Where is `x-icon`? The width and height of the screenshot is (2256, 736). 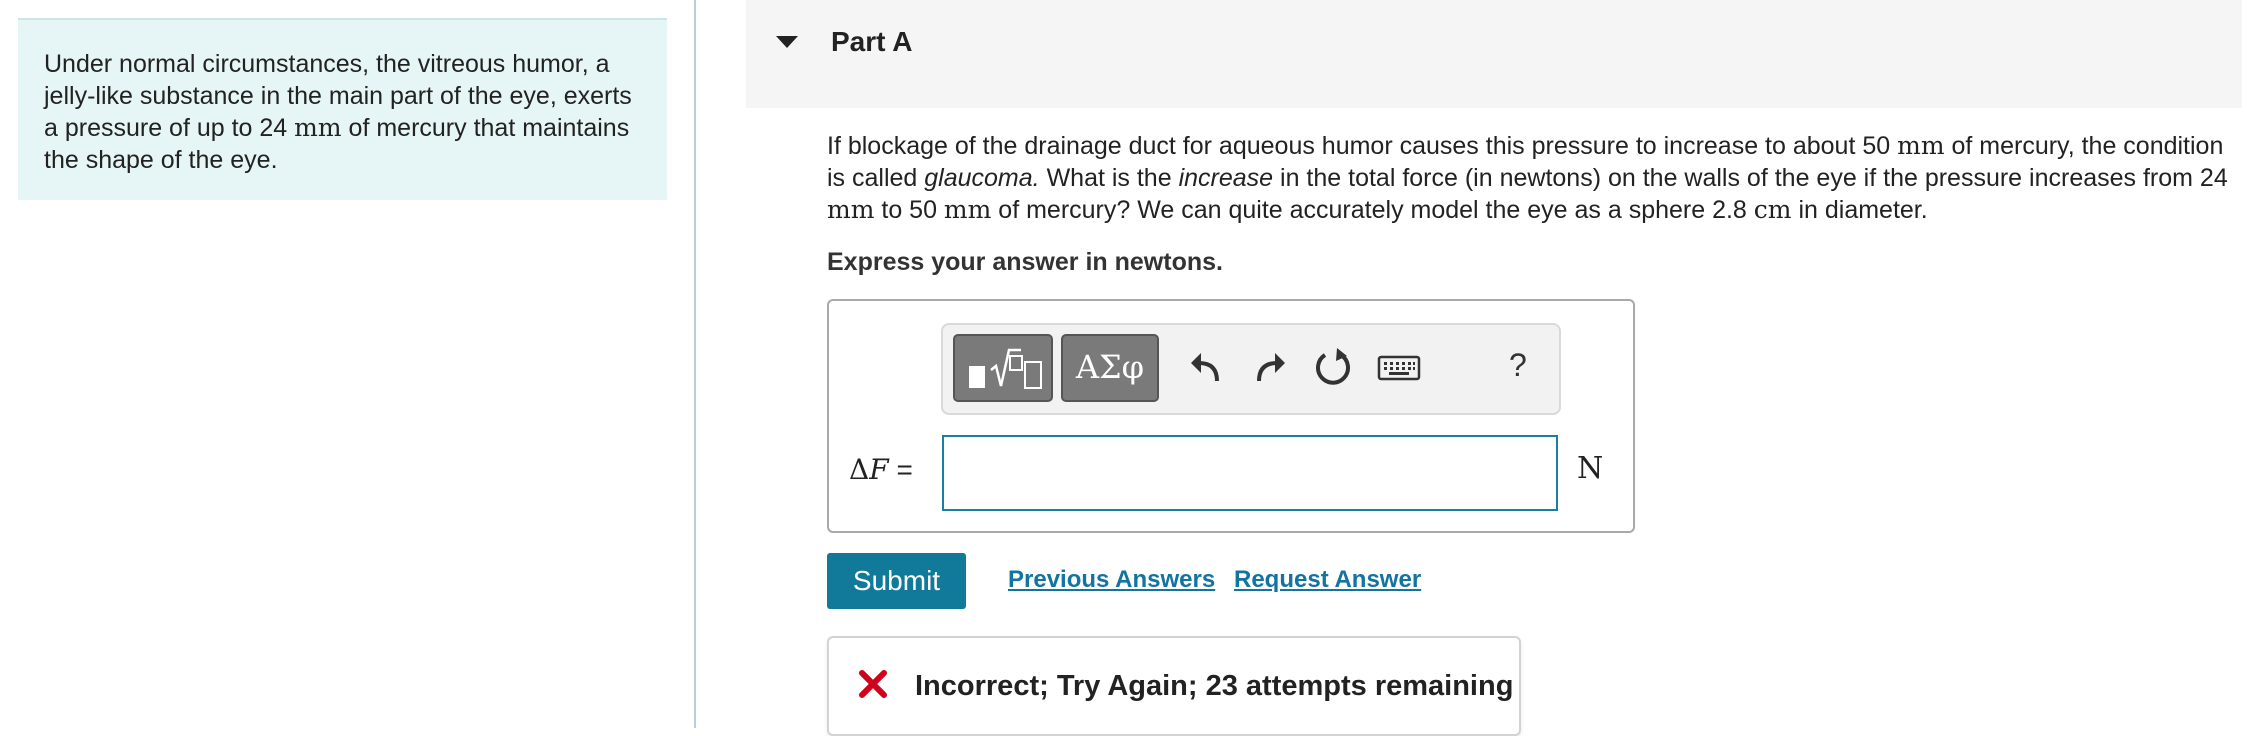
x-icon is located at coordinates (873, 684).